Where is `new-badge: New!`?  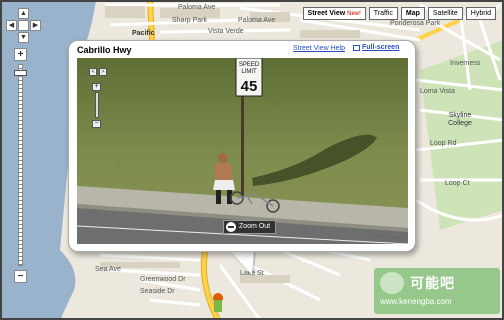 new-badge: New! is located at coordinates (354, 14).